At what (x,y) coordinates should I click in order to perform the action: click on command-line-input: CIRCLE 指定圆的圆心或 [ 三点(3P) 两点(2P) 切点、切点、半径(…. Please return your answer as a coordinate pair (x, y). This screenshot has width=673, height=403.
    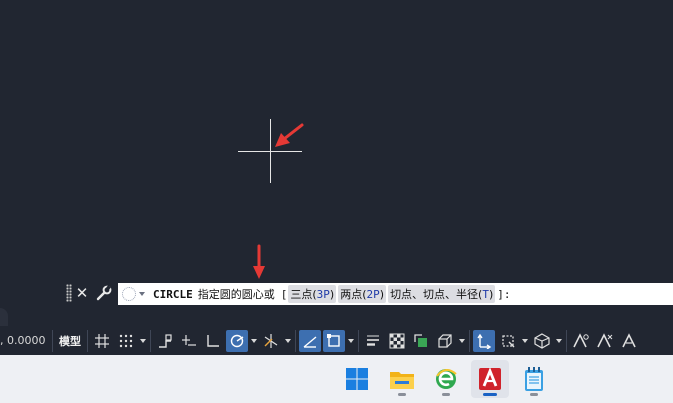
    Looking at the image, I should click on (395, 294).